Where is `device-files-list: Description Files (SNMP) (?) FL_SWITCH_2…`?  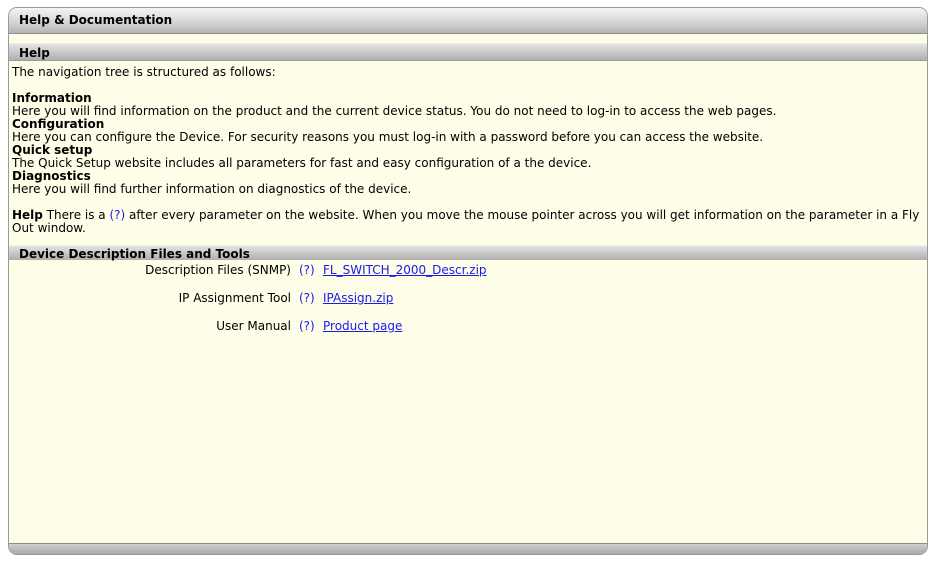
device-files-list: Description Files (SNMP) (?) FL_SWITCH_2… is located at coordinates (468, 302).